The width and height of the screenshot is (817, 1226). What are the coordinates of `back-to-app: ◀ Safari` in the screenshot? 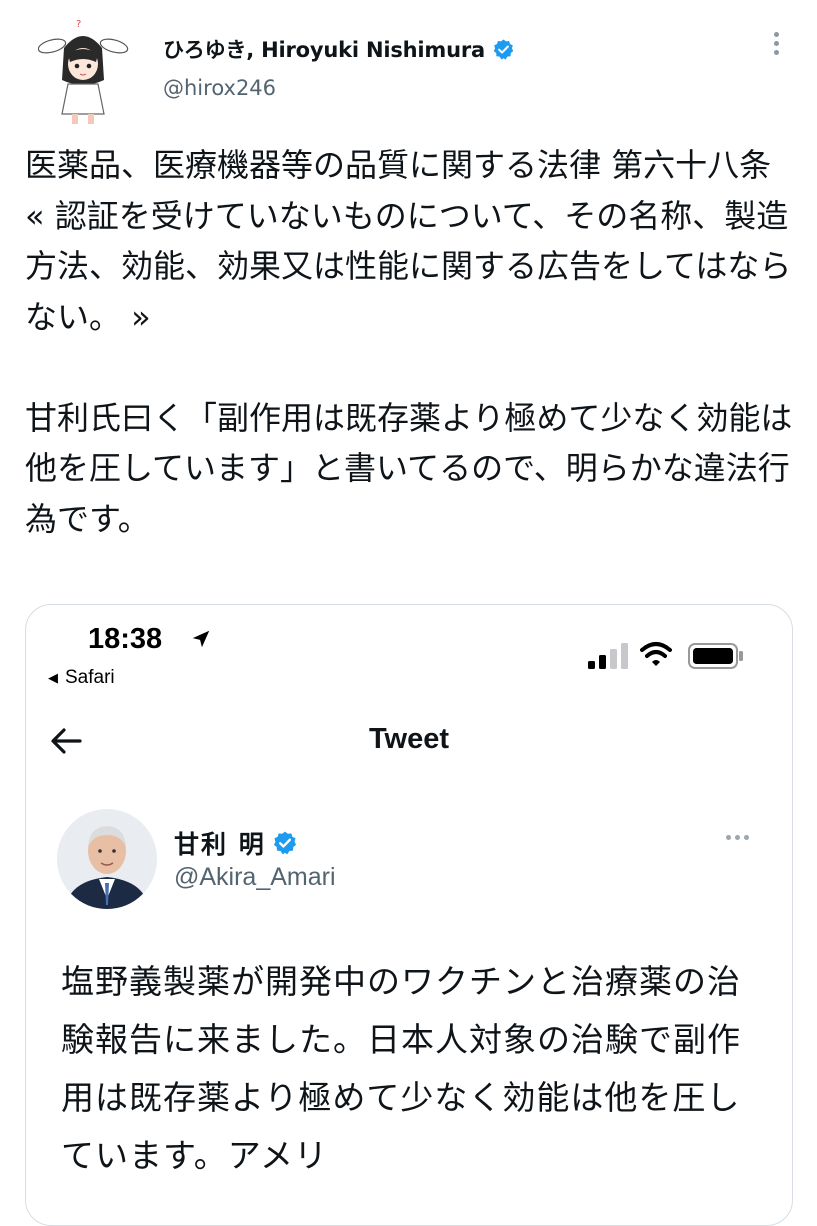 It's located at (81, 678).